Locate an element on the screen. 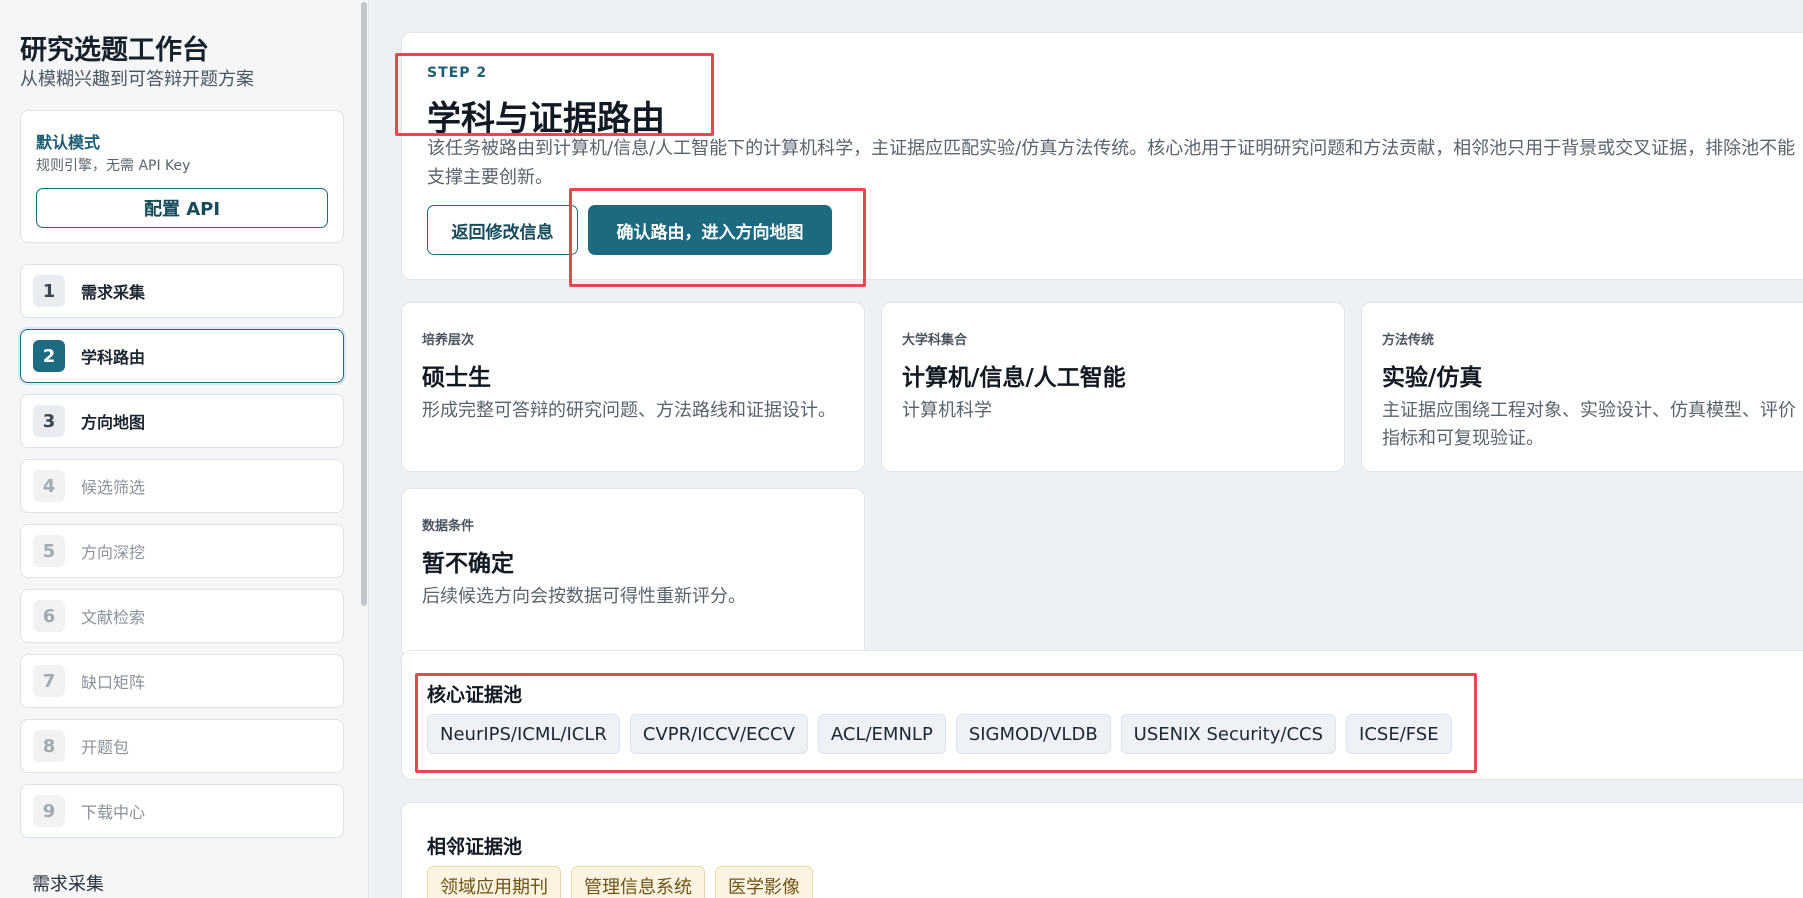 Image resolution: width=1803 pixels, height=898 pixels. venue-chip: 医学影像 is located at coordinates (764, 882).